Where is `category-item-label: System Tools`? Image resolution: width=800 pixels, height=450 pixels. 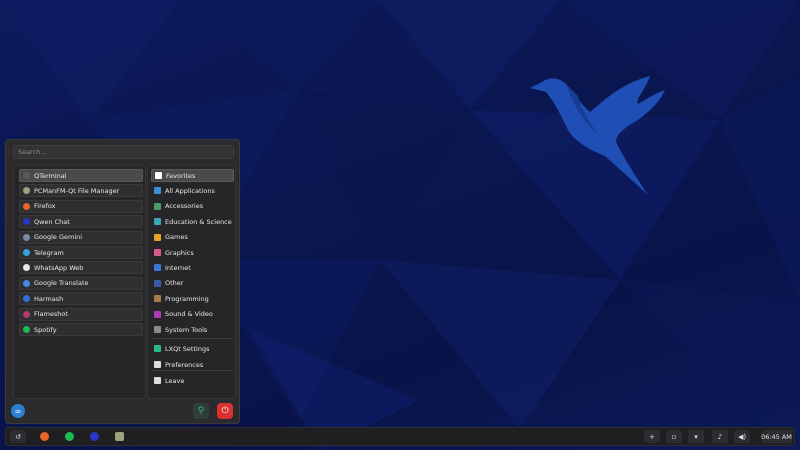
category-item-label: System Tools is located at coordinates (186, 329).